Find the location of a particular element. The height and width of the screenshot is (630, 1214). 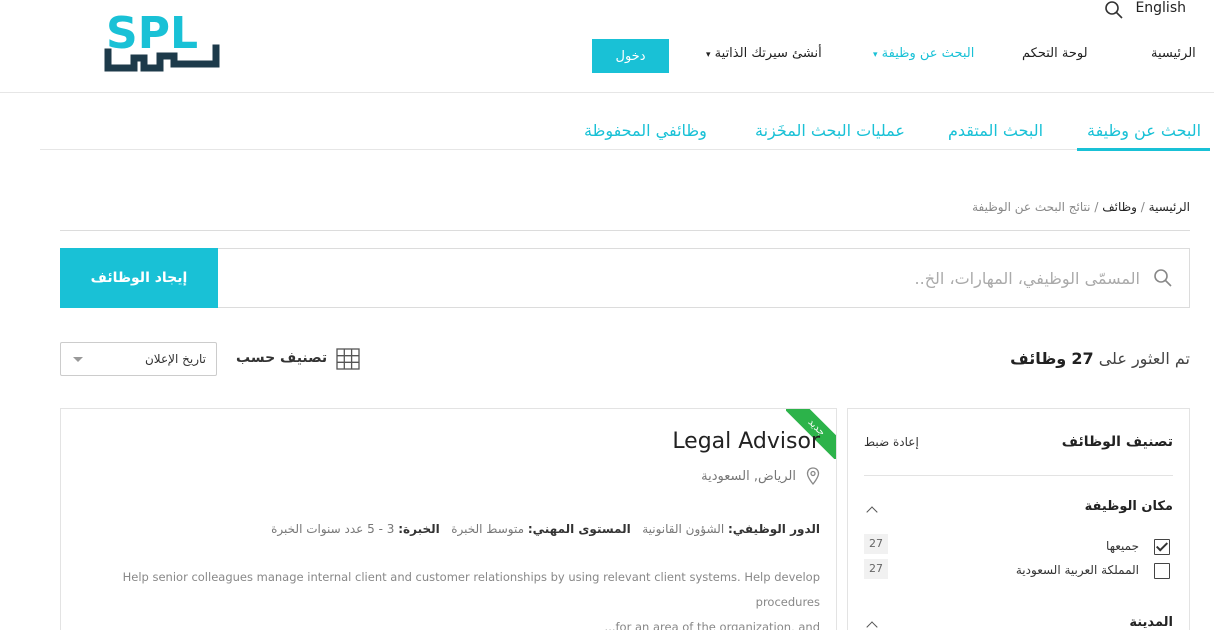

find-jobs-button: إيجاد الوظائف is located at coordinates (139, 278).